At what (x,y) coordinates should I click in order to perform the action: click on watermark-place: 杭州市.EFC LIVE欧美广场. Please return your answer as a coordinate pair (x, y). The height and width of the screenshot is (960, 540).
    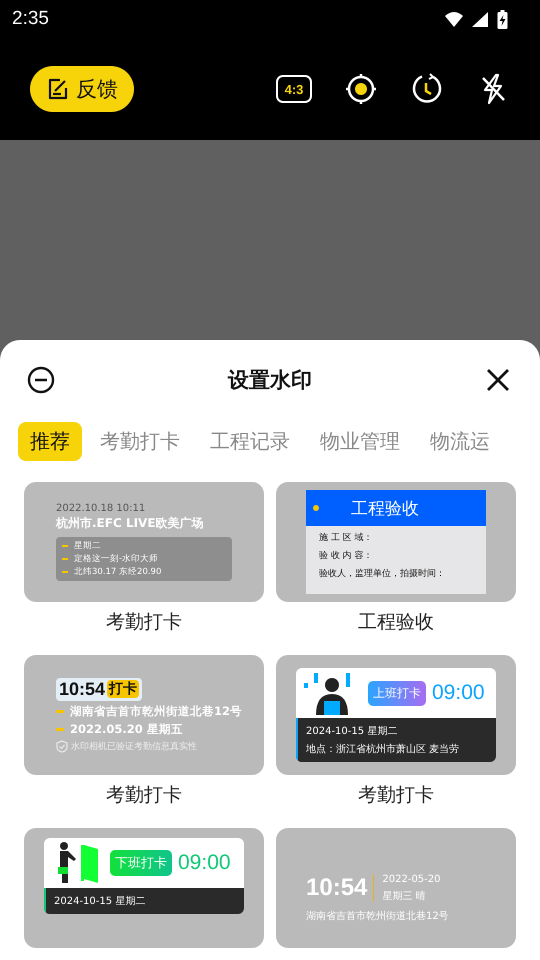
    Looking at the image, I should click on (130, 524).